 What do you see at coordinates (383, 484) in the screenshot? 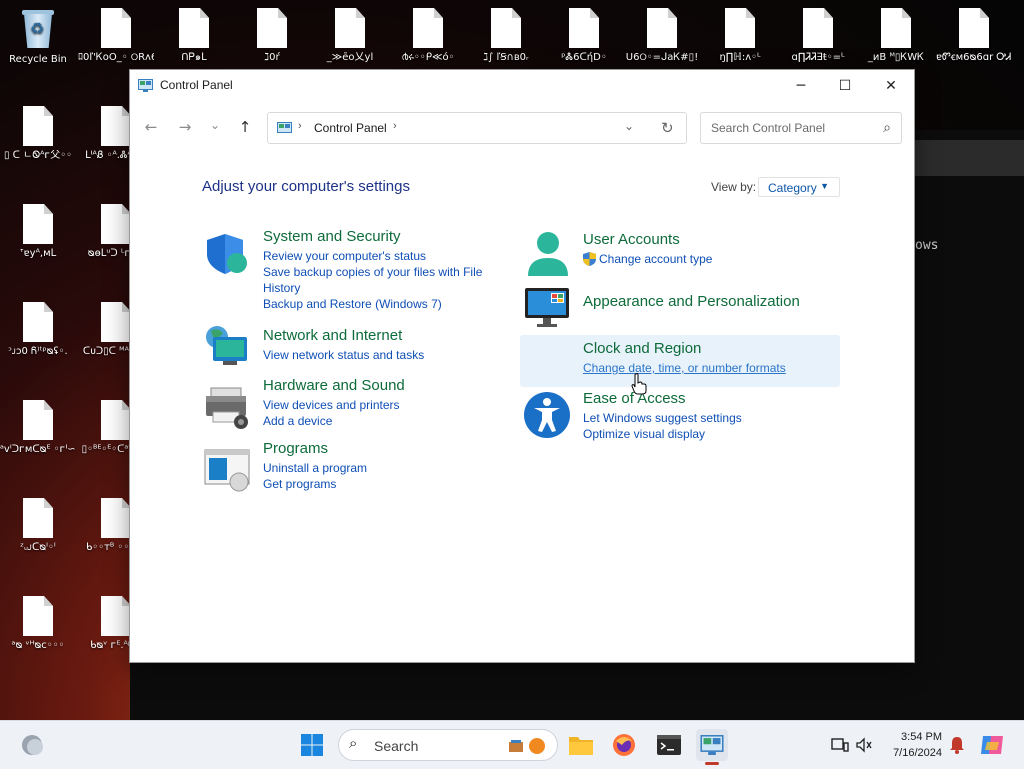
I see `link-get-programs: Get programs` at bounding box center [383, 484].